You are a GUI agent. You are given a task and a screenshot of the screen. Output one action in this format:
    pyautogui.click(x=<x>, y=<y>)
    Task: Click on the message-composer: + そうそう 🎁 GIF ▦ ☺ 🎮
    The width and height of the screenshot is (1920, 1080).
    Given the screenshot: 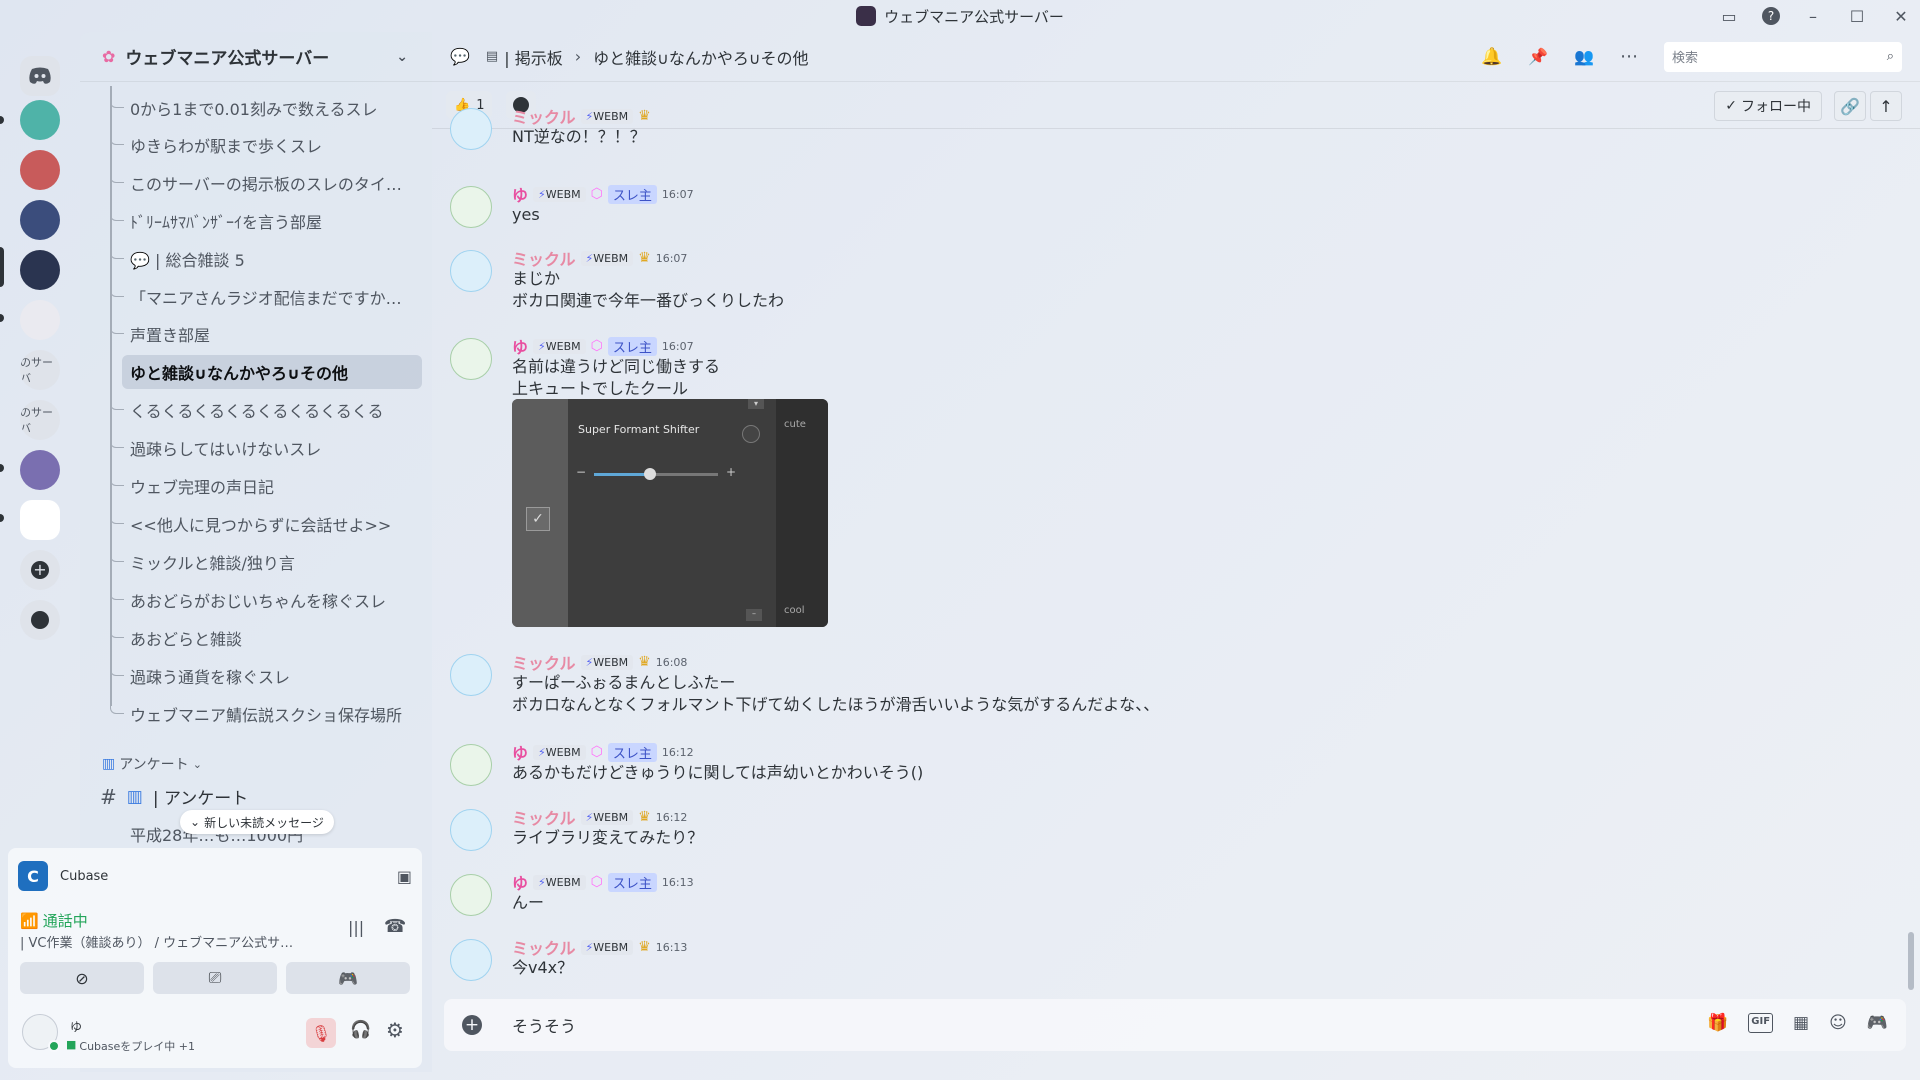 What is the action you would take?
    pyautogui.click(x=1175, y=1025)
    